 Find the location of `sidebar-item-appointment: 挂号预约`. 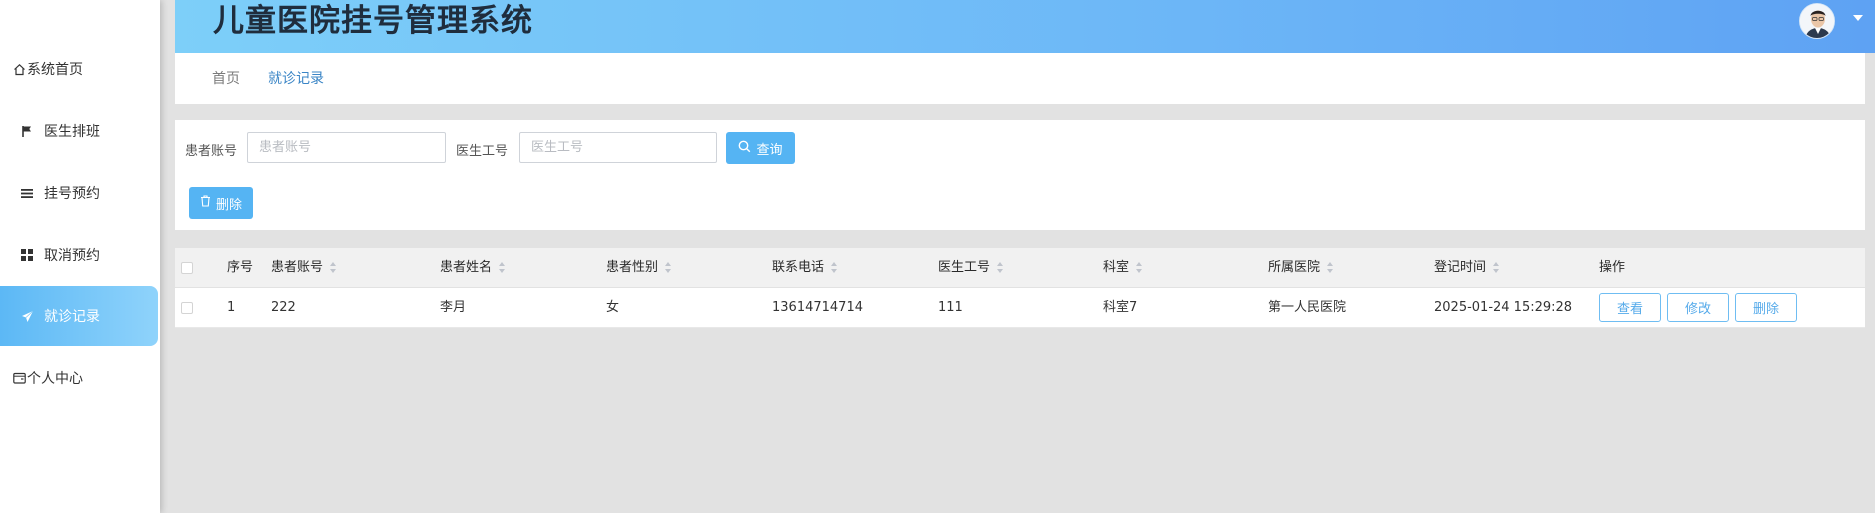

sidebar-item-appointment: 挂号预约 is located at coordinates (79, 193).